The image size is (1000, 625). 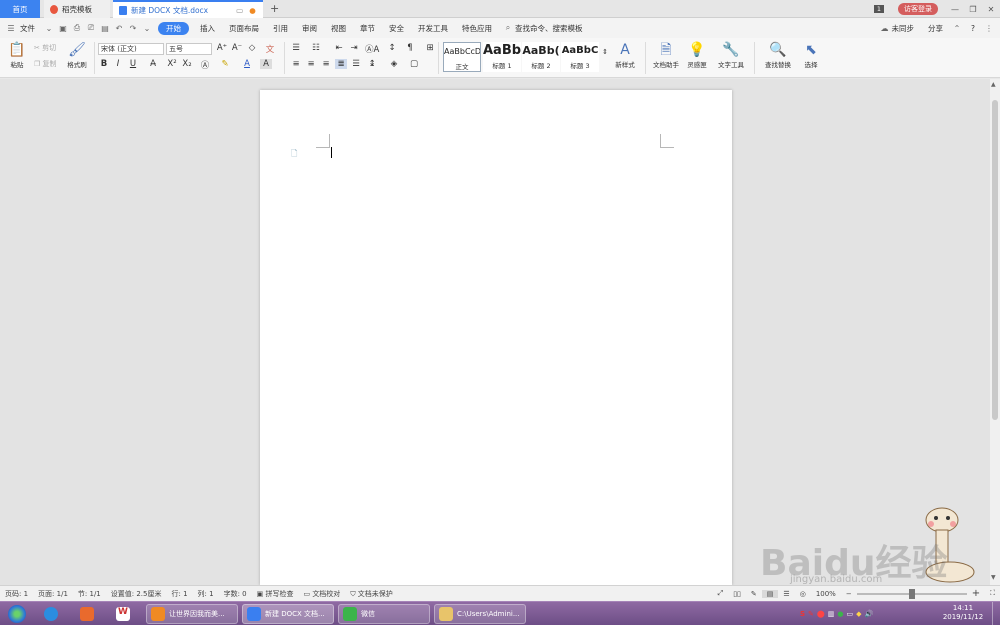 What do you see at coordinates (77, 28) in the screenshot?
I see `export-pdf-icon: ⎙` at bounding box center [77, 28].